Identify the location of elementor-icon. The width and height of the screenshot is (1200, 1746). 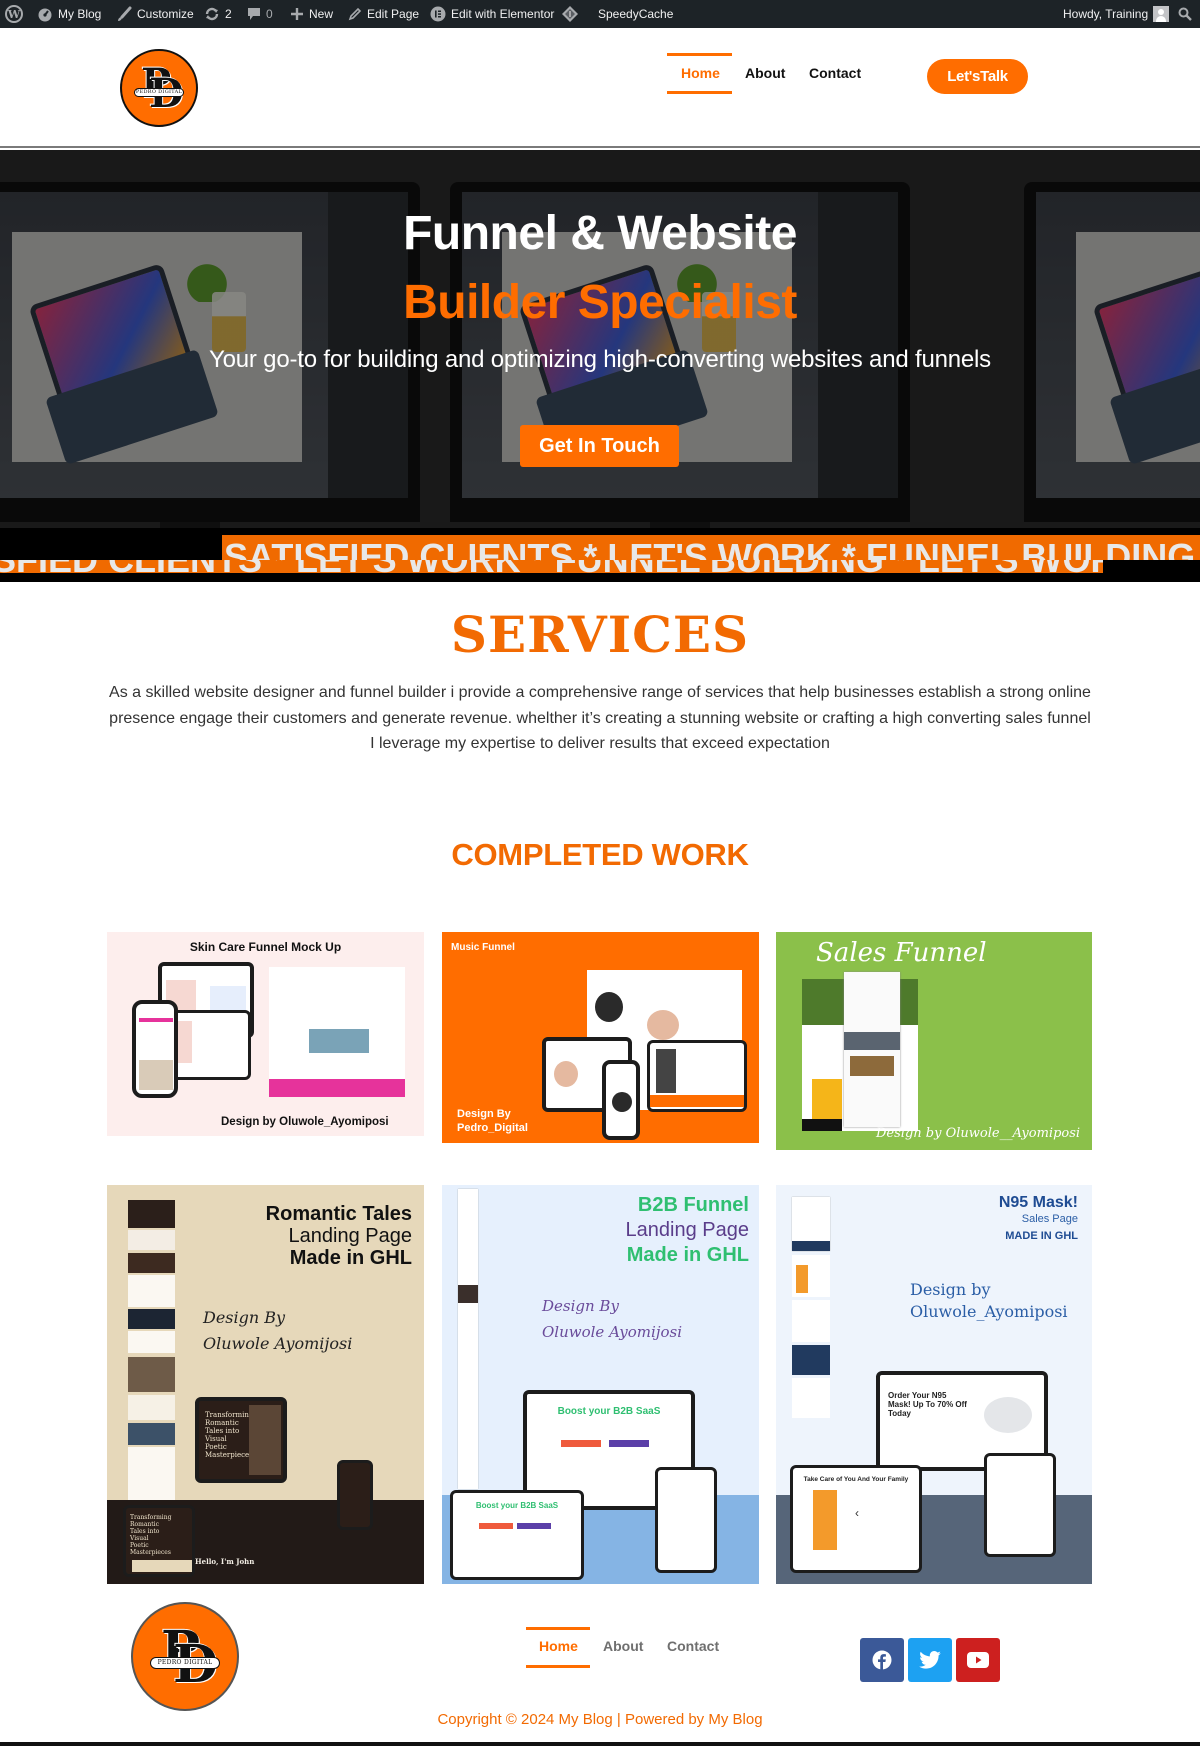
(438, 14).